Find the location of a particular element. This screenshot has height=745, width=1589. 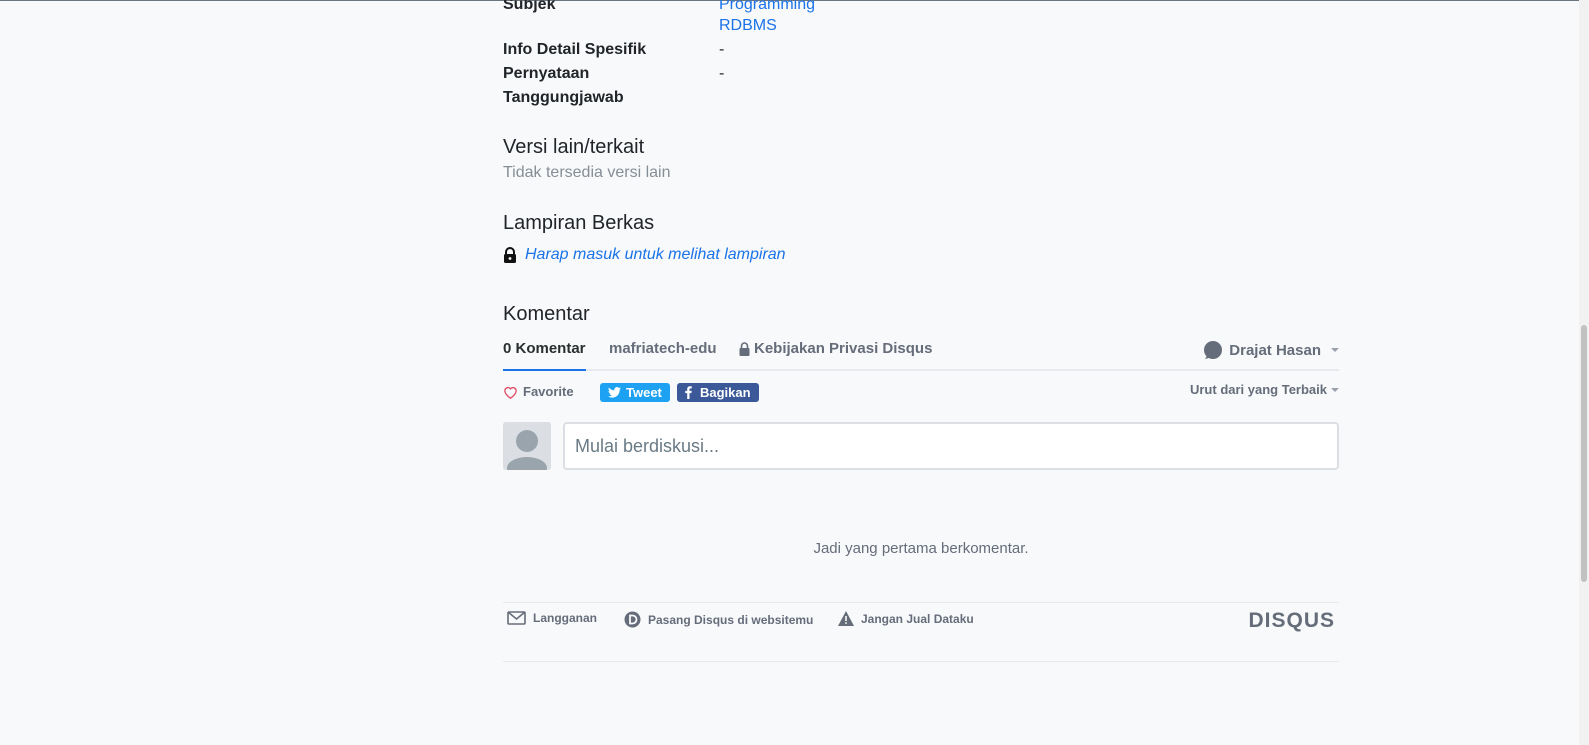

tweet-button: Tweet is located at coordinates (635, 392).